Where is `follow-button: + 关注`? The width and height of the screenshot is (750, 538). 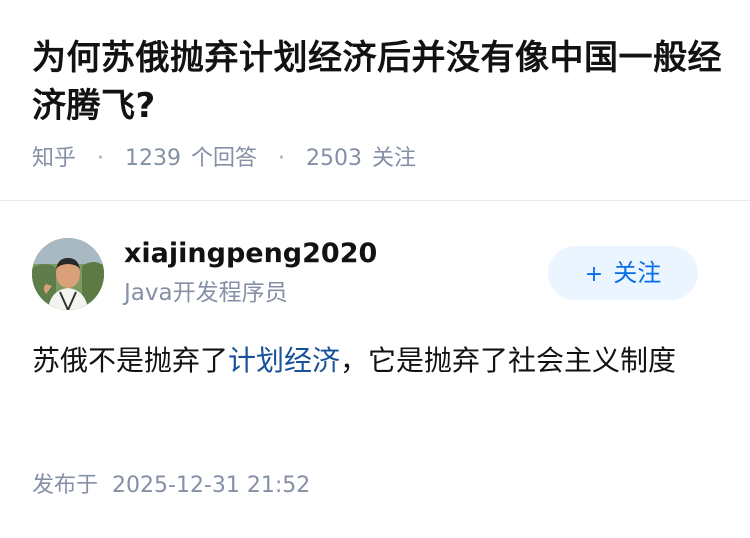
follow-button: + 关注 is located at coordinates (623, 273).